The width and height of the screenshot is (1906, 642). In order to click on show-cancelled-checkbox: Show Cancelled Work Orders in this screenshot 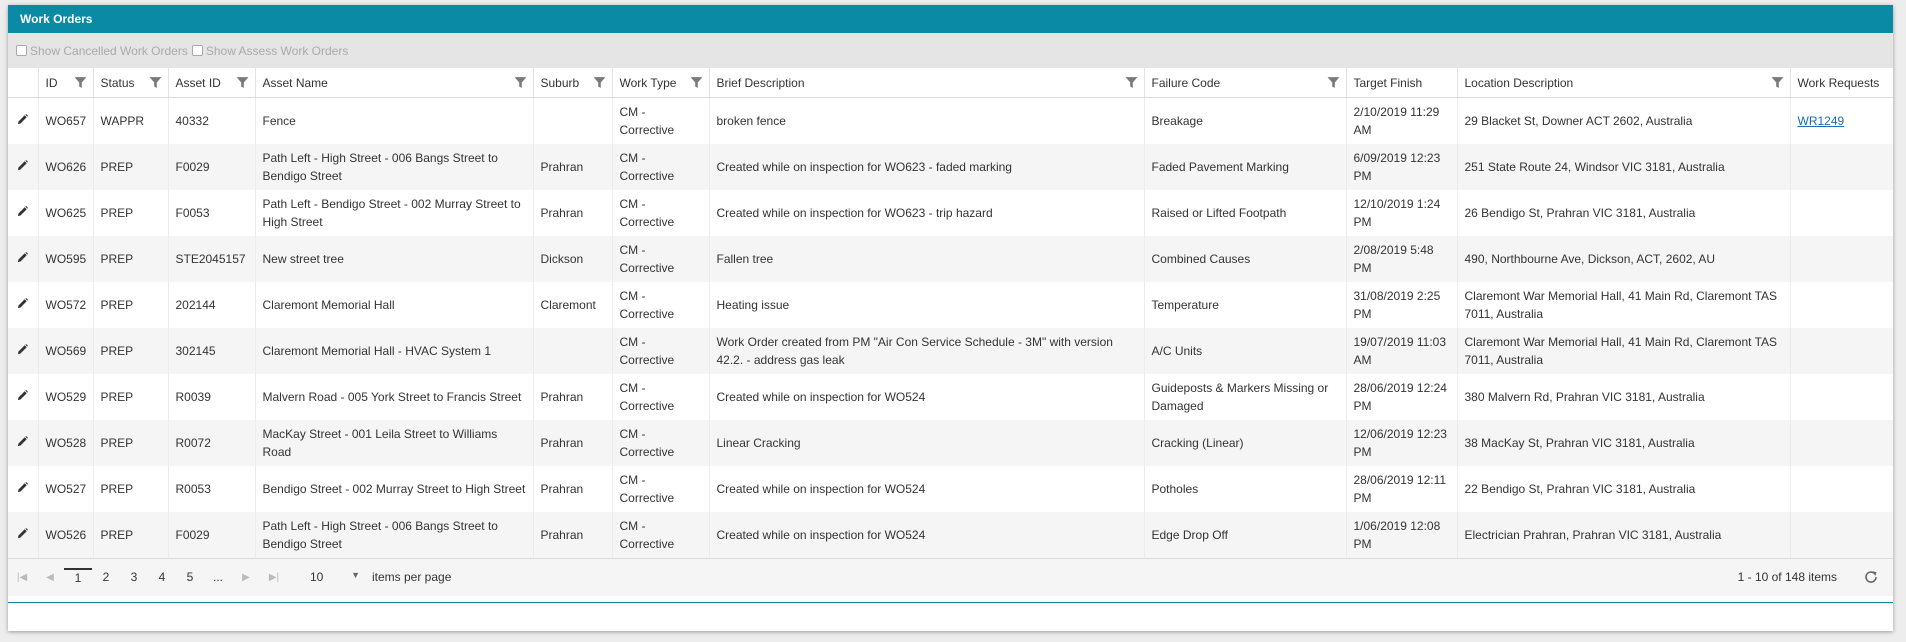, I will do `click(102, 51)`.